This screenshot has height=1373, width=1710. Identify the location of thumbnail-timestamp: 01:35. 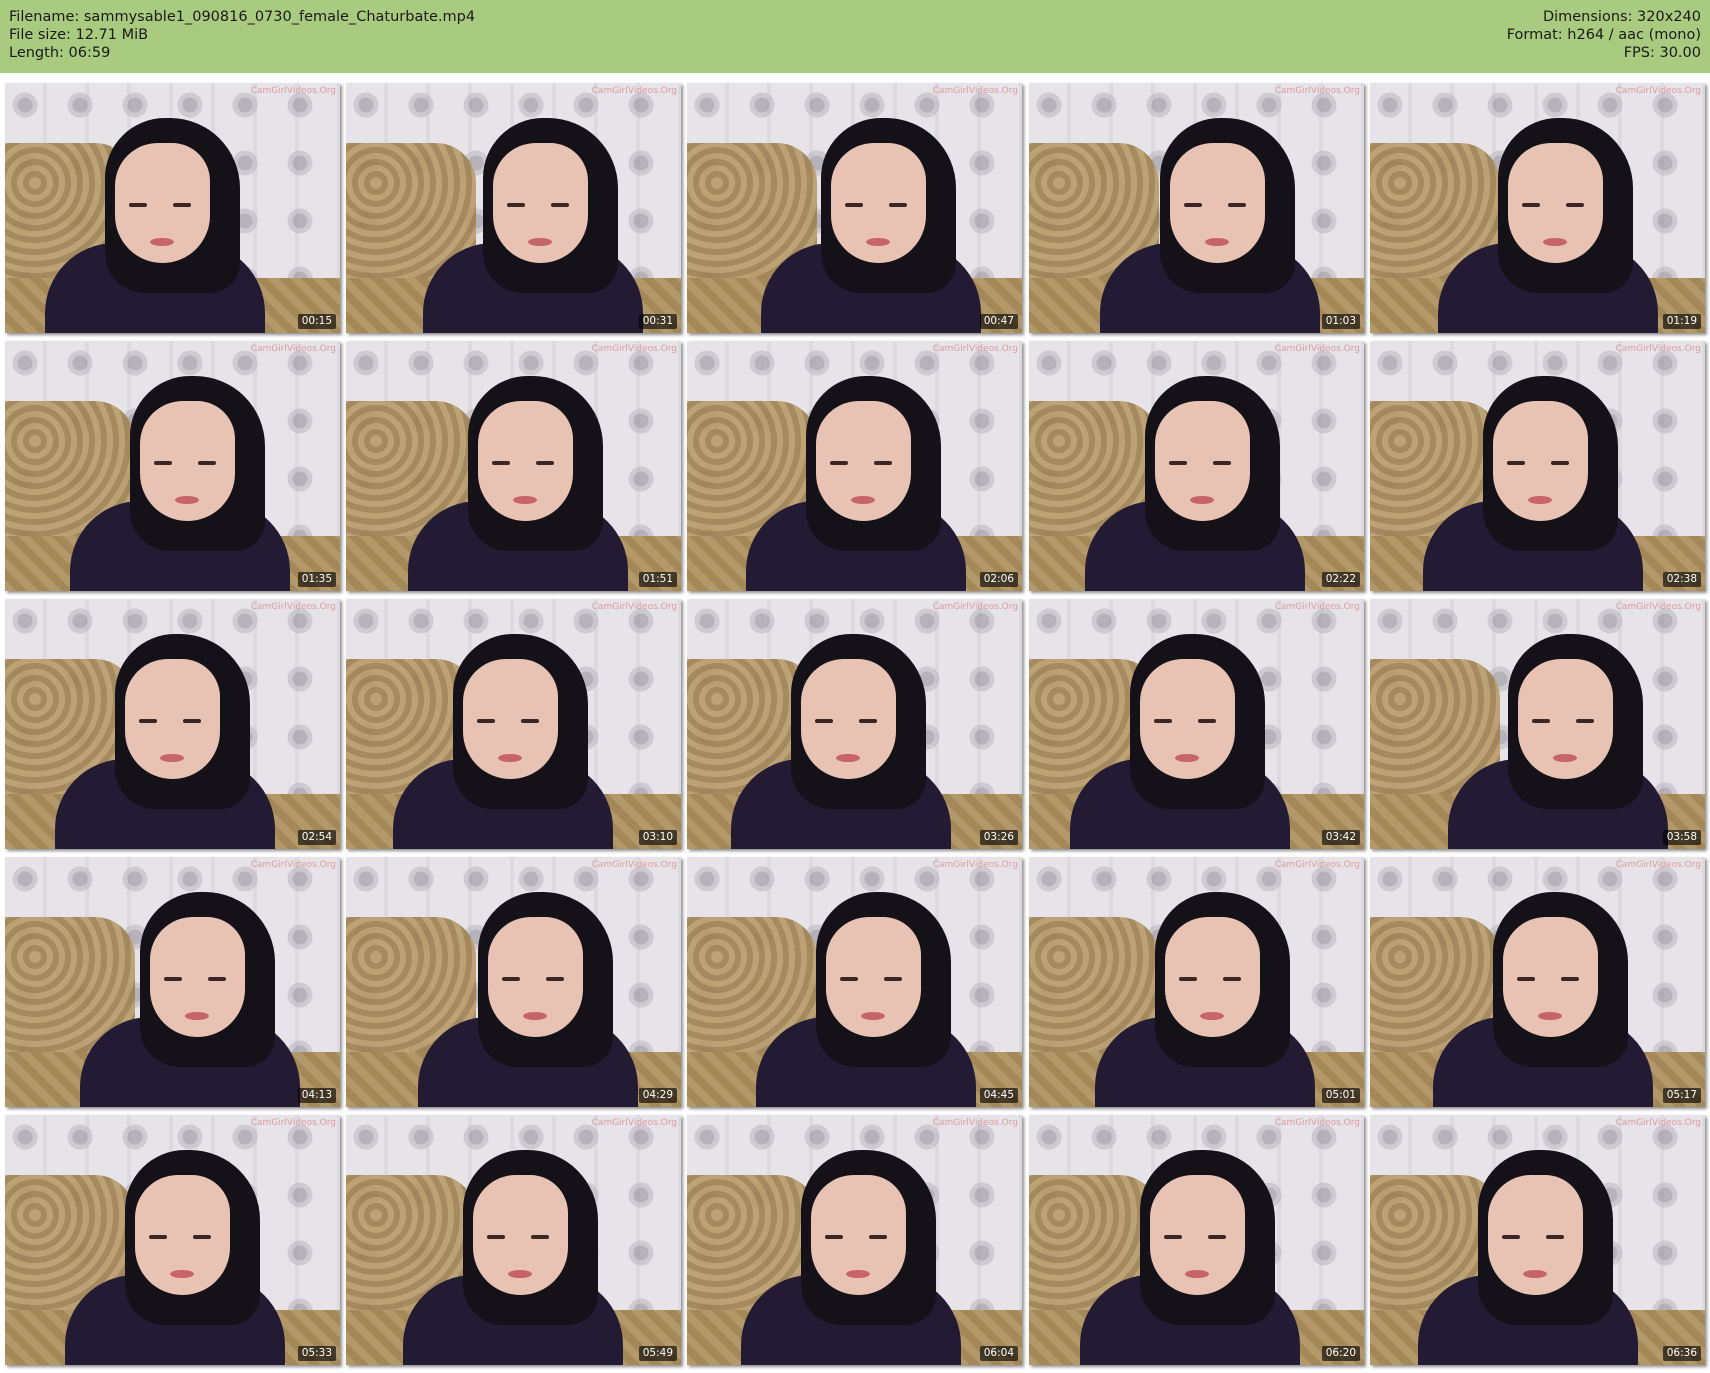
(316, 579).